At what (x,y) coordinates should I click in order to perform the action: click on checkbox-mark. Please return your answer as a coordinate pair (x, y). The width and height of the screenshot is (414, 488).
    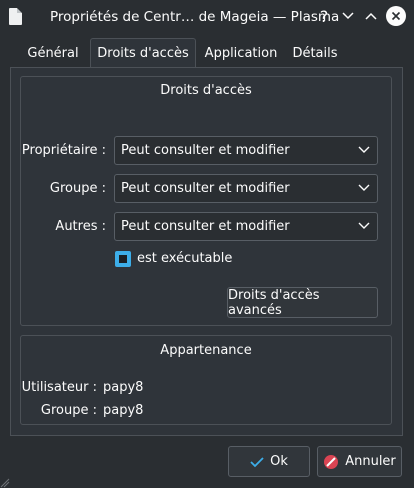
    Looking at the image, I should click on (123, 259).